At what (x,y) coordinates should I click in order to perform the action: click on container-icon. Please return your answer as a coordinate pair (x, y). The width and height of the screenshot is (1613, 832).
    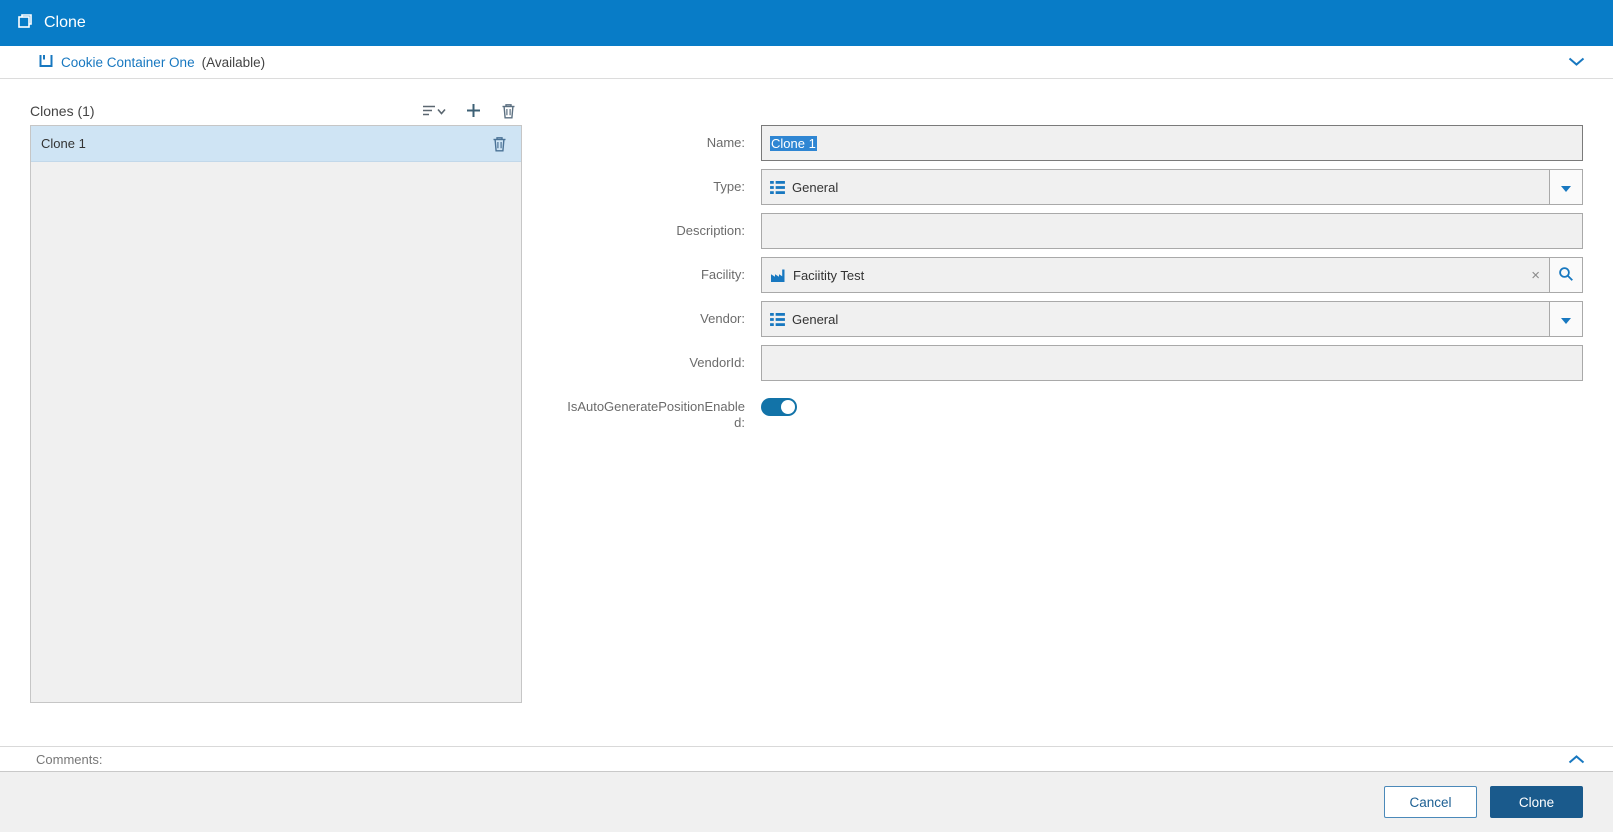
    Looking at the image, I should click on (46, 62).